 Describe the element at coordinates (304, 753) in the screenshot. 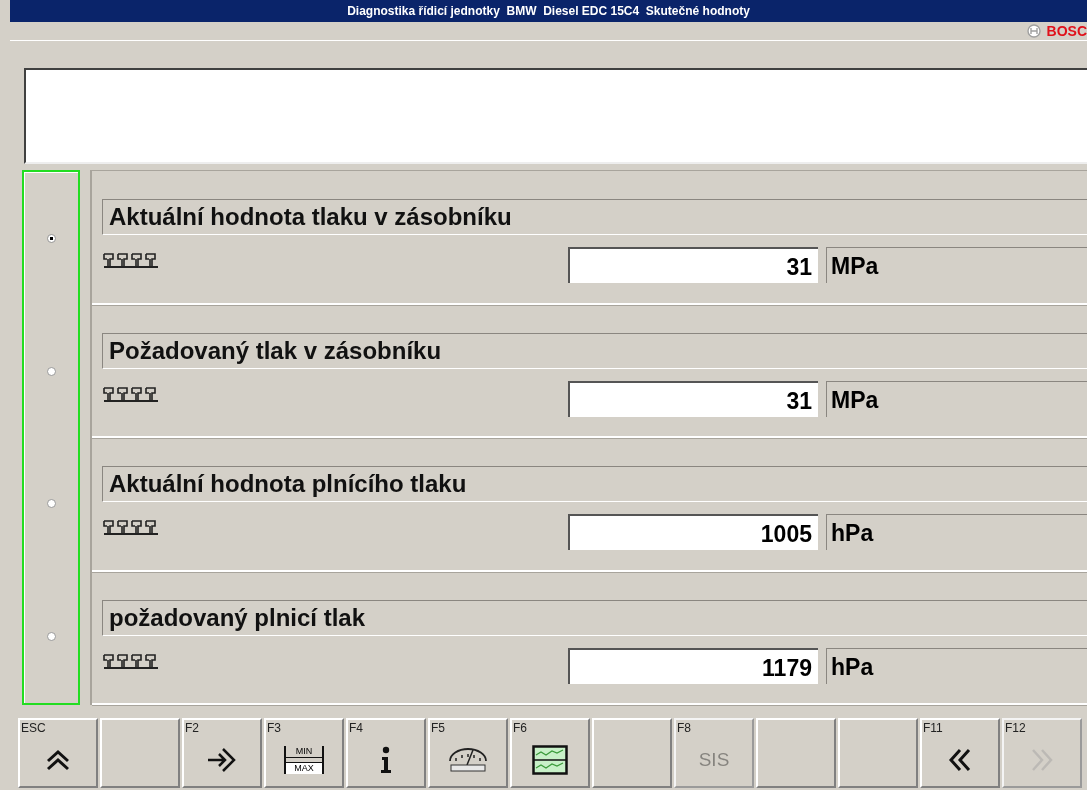

I see `function-key: F3 MIN MAX` at that location.